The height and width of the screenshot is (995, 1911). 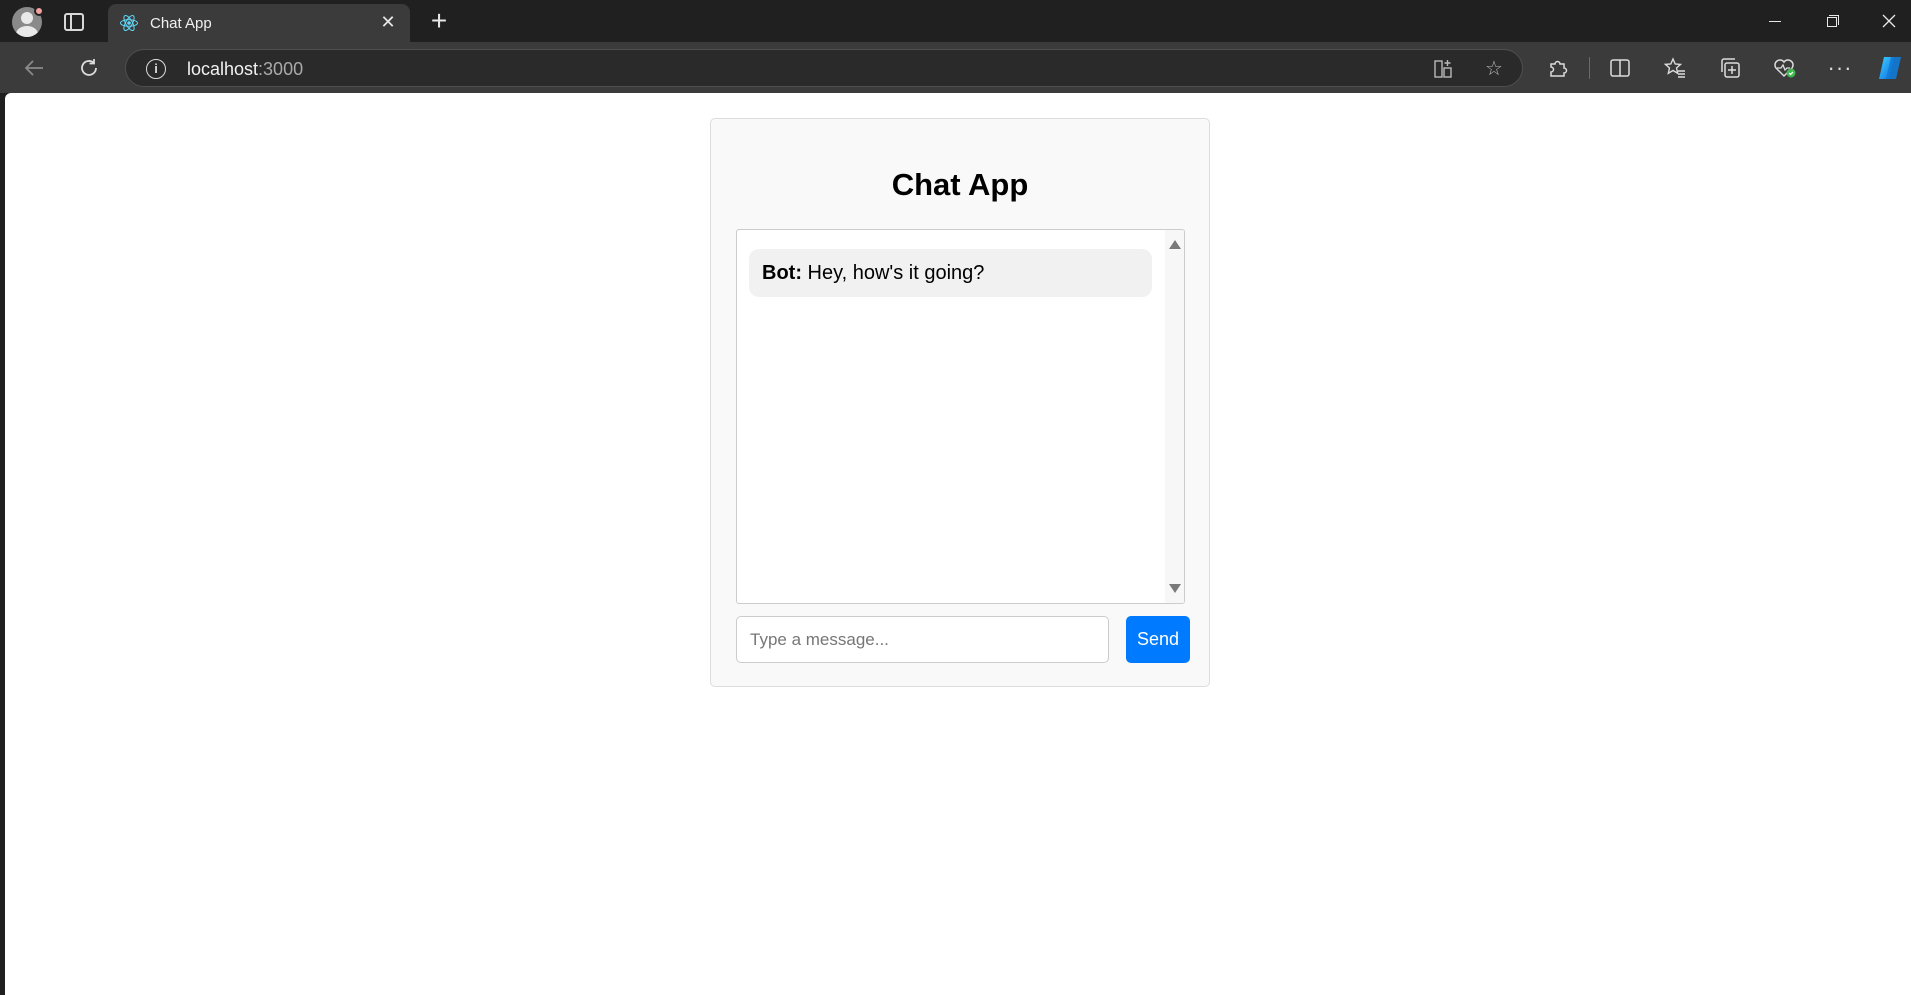 What do you see at coordinates (1589, 68) in the screenshot?
I see `toolbar-separator` at bounding box center [1589, 68].